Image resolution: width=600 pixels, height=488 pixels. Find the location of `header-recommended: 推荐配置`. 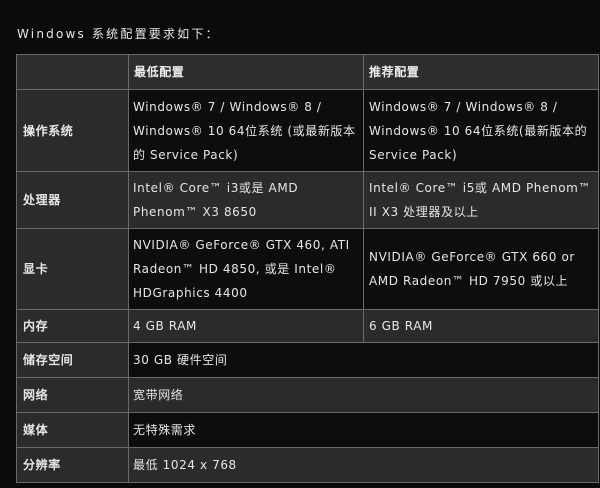

header-recommended: 推荐配置 is located at coordinates (481, 72).